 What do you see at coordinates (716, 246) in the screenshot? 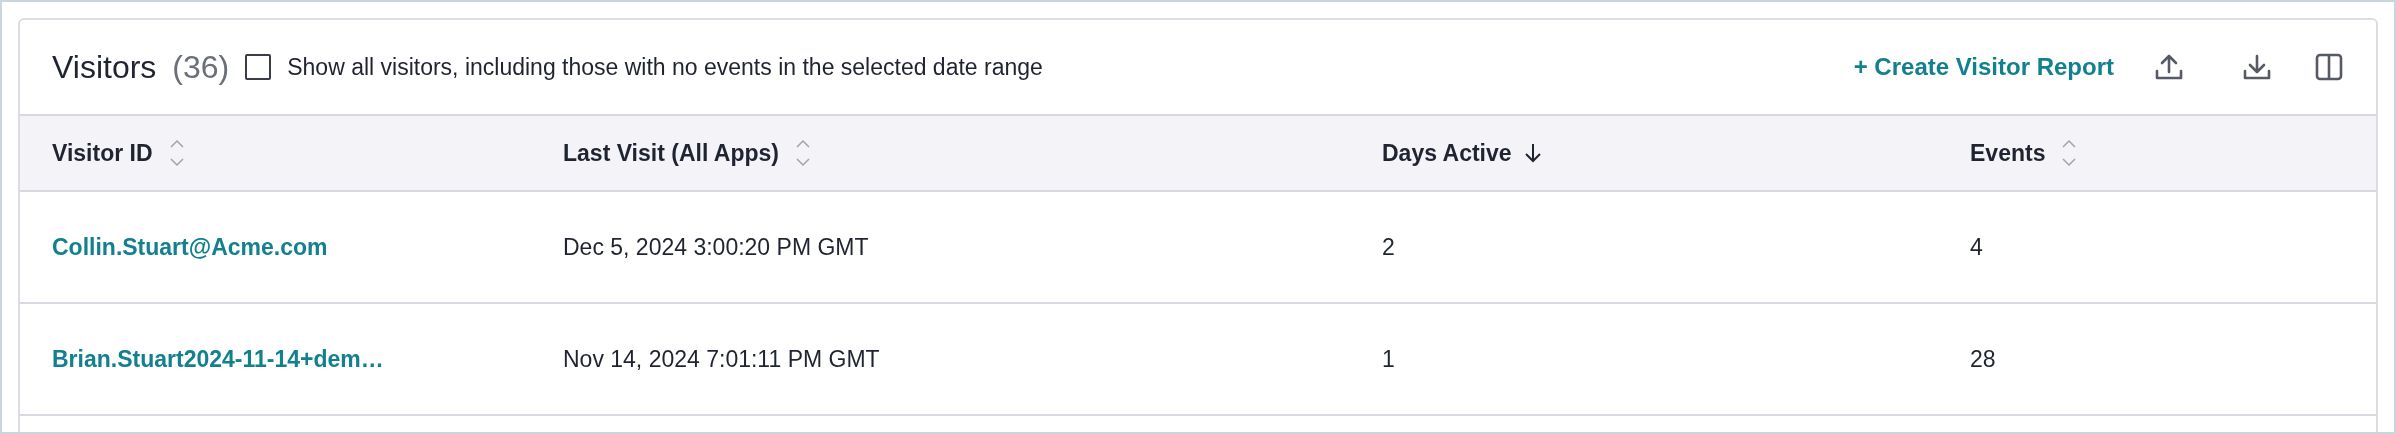
I see `table-cell: Dec 5, 2024 3:00:20 PM GMT` at bounding box center [716, 246].